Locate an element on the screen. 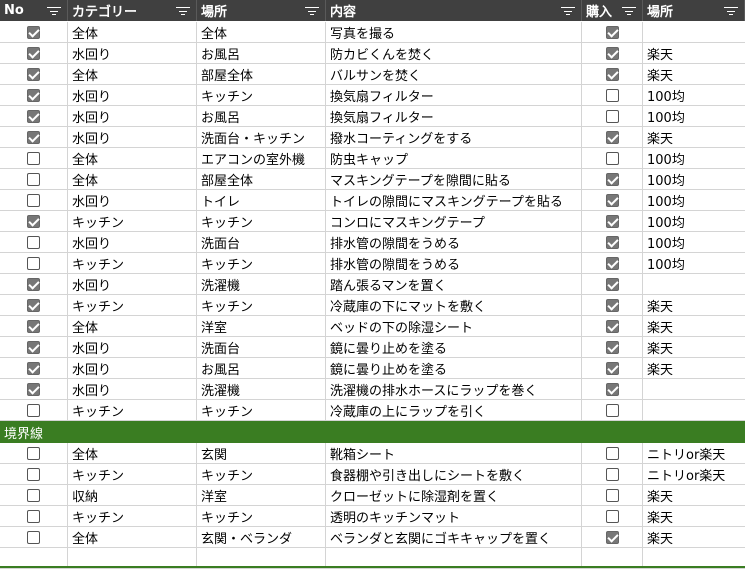 The image size is (745, 569). cell-place: 玄関 is located at coordinates (261, 453).